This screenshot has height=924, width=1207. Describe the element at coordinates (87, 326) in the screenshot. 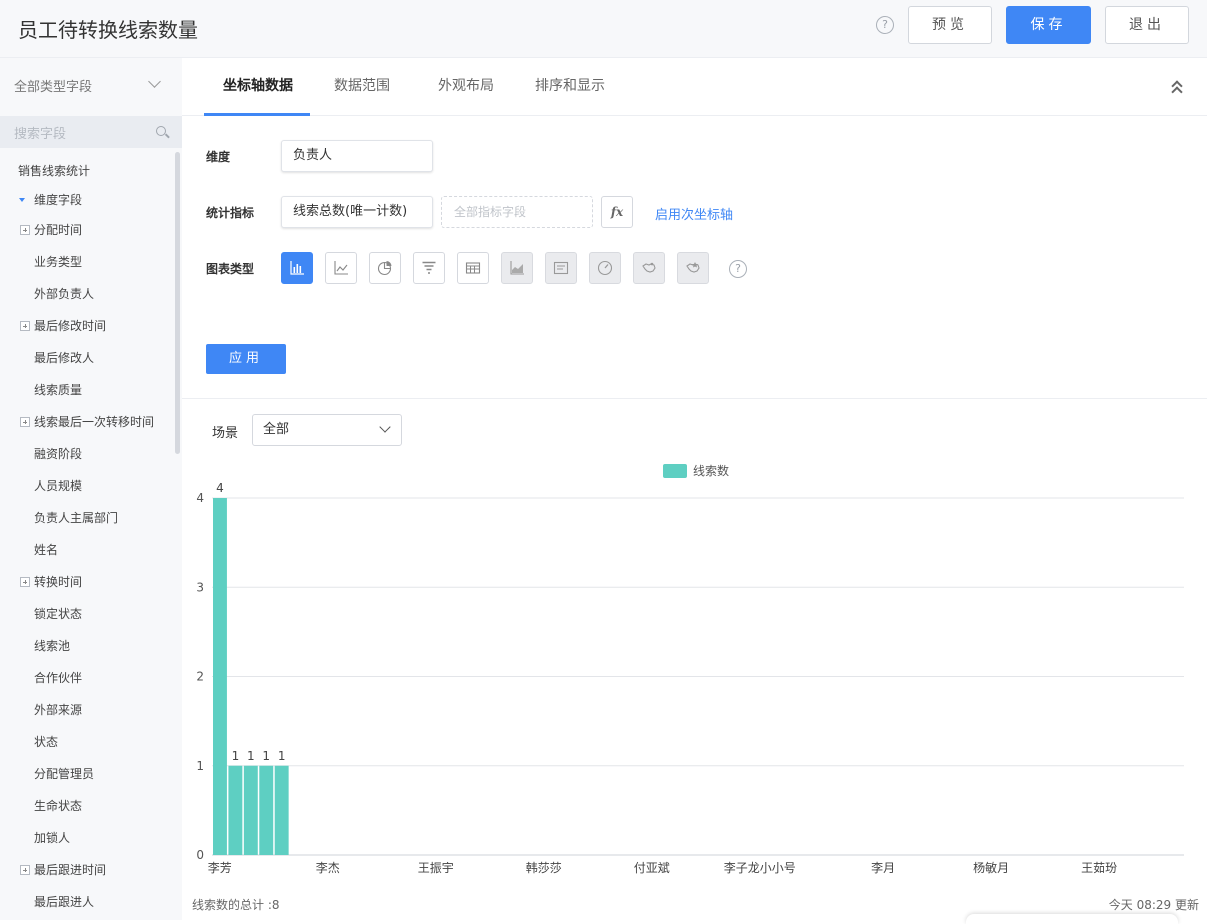

I see `sidebar-field-item: 最后修改时间` at that location.